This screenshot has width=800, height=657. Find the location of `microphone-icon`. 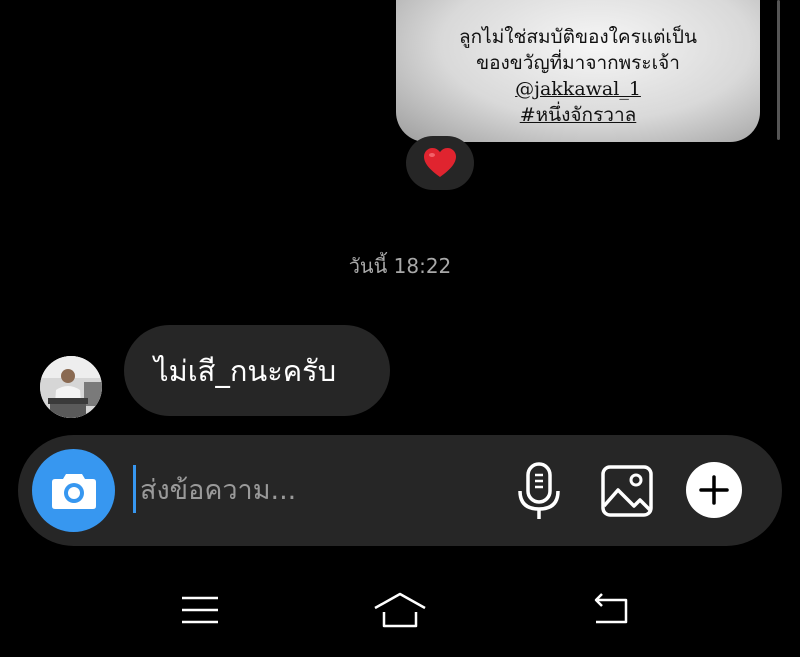

microphone-icon is located at coordinates (539, 490).